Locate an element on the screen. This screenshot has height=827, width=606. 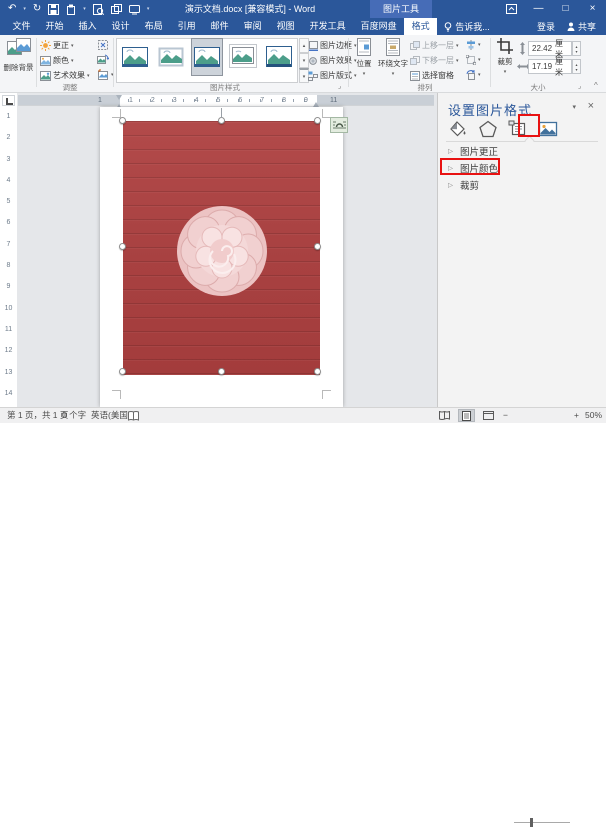
section-crop: ▷ 裁剪 is located at coordinates (463, 185).